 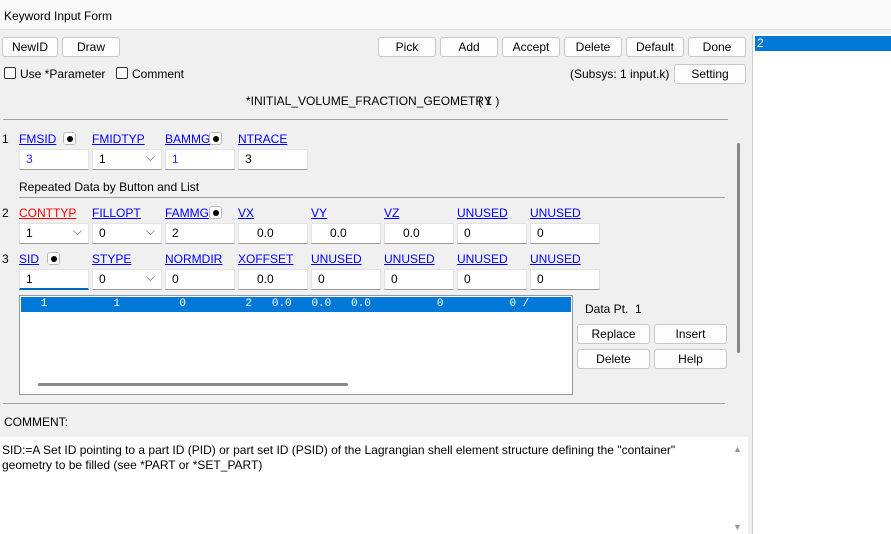 What do you see at coordinates (296, 304) in the screenshot?
I see `list-row: 1 1 0 2 0.0 0.0 0.0 0 0 /` at bounding box center [296, 304].